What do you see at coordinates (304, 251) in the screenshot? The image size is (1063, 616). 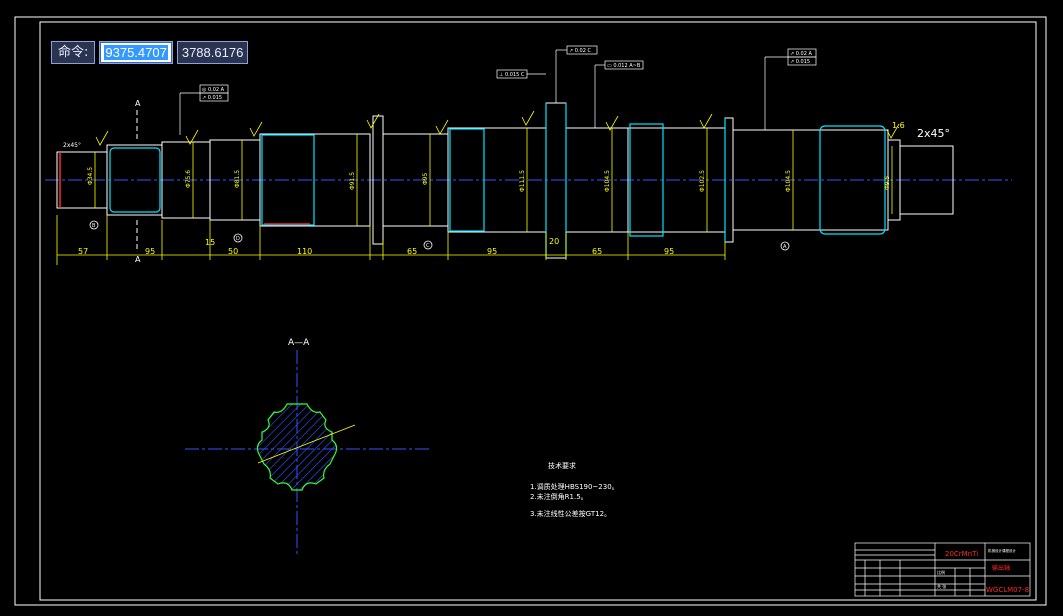 I see `dim-5: 110` at bounding box center [304, 251].